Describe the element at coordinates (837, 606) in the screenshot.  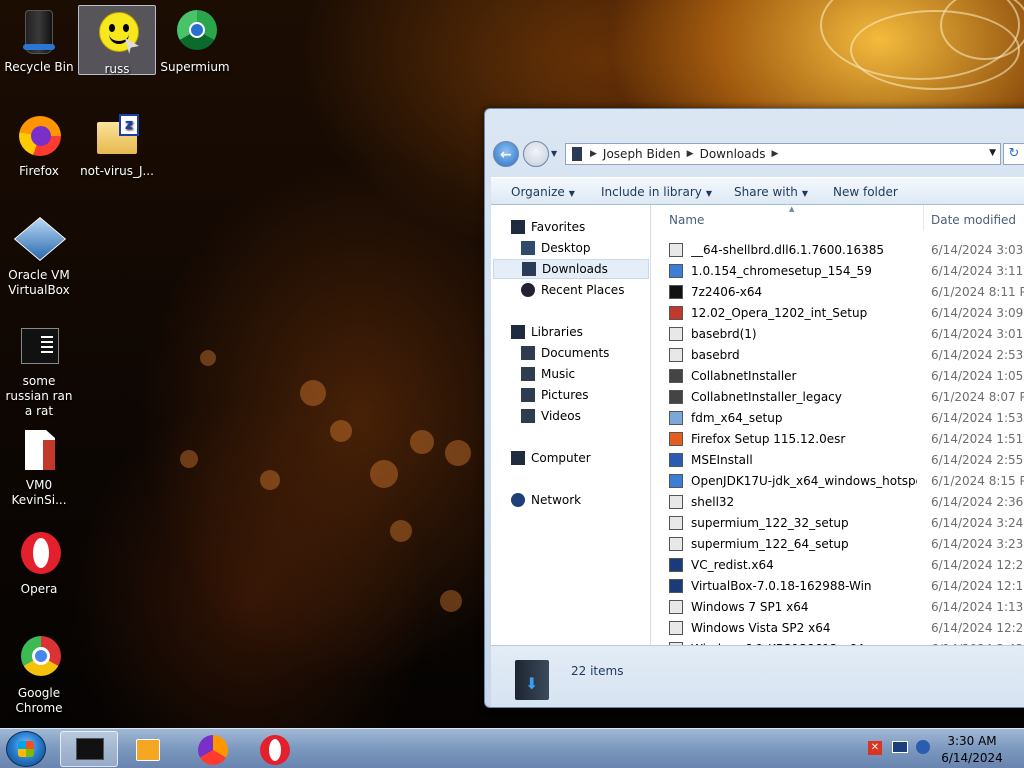
I see `file-row: Windows 7 SP1 x64 6/14/2024 1:13 AM` at that location.